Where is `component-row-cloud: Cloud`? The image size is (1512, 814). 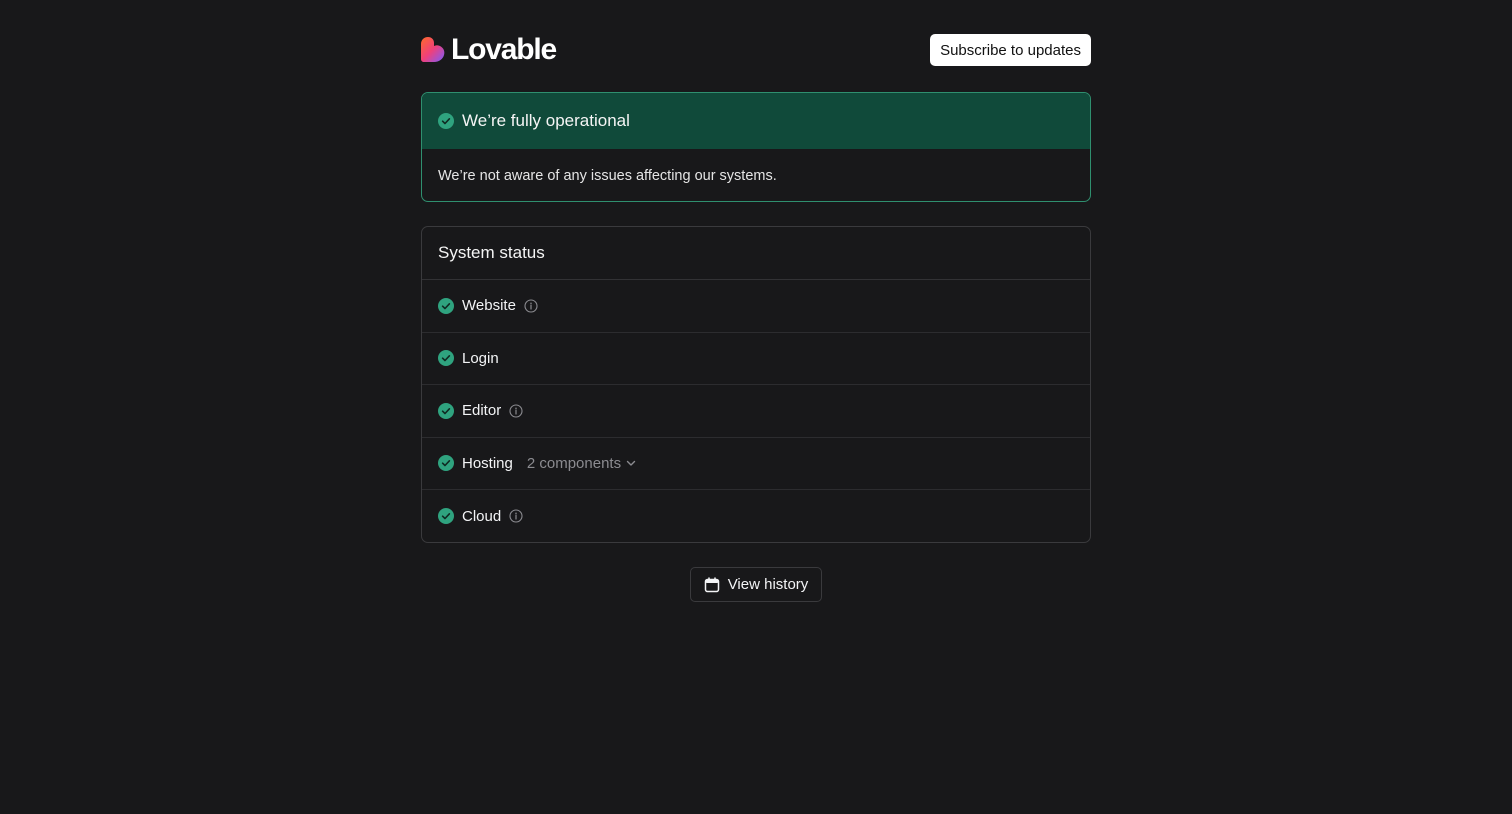
component-row-cloud: Cloud is located at coordinates (756, 516).